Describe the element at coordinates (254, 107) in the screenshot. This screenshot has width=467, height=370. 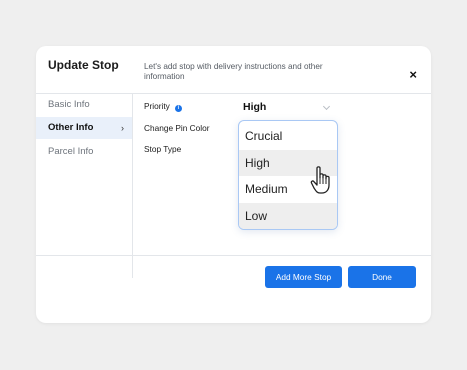
I see `priority-select: High` at that location.